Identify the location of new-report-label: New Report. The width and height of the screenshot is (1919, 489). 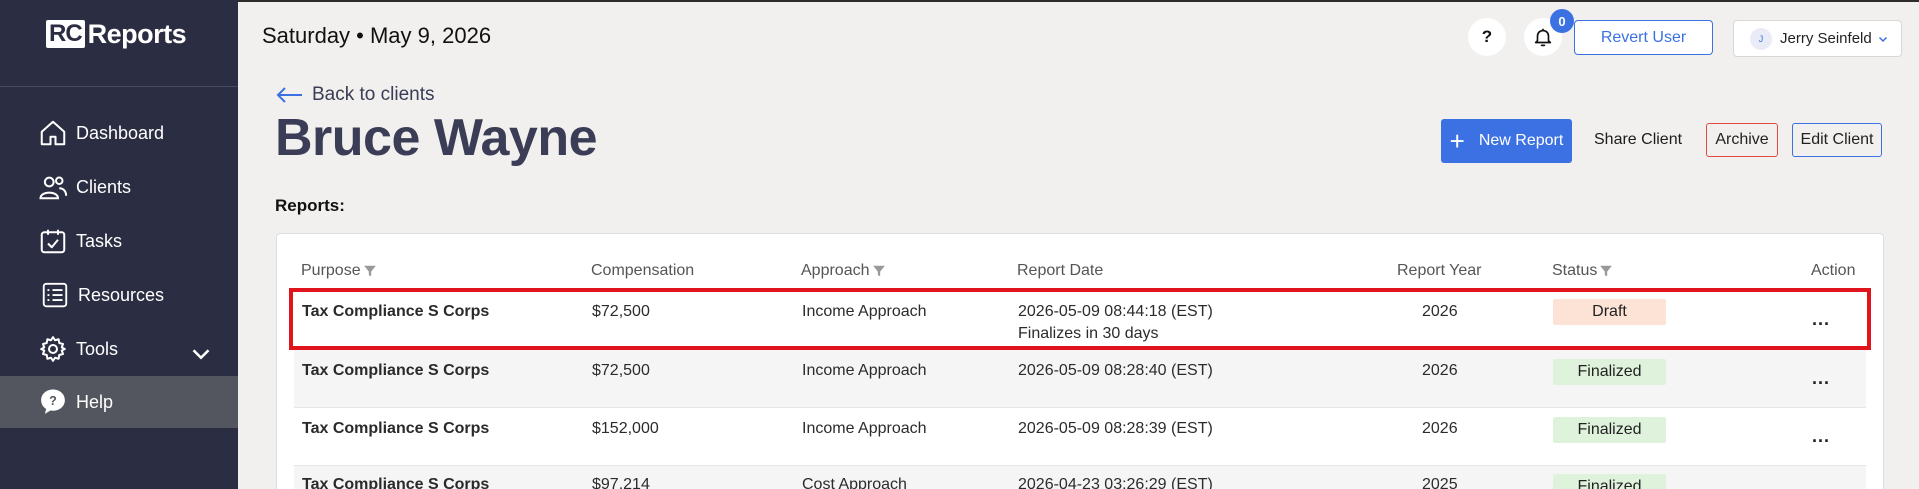
(1521, 140).